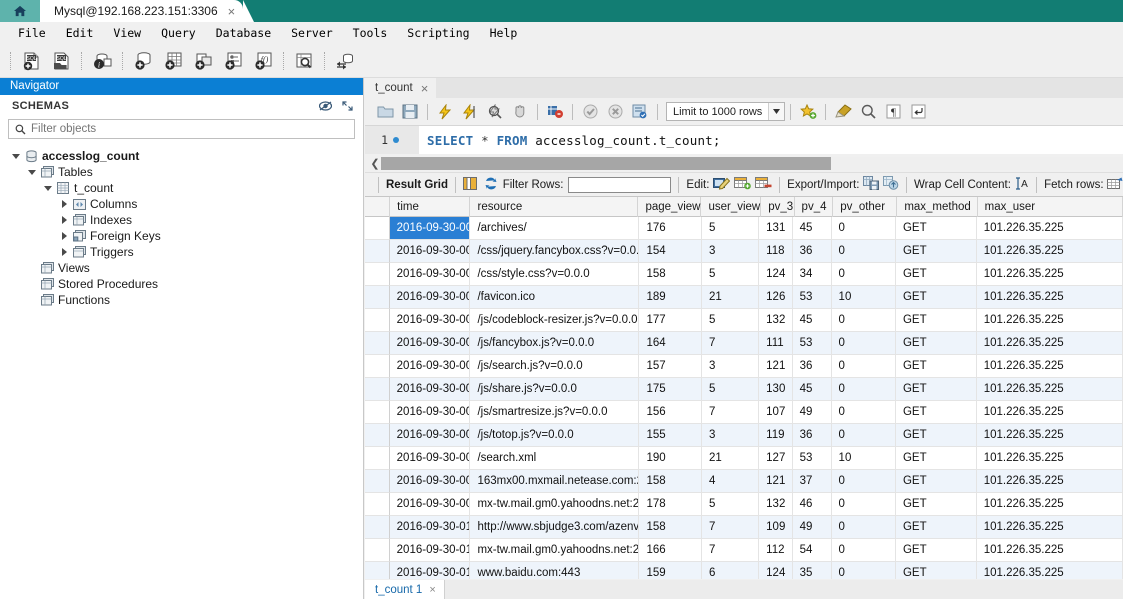 Image resolution: width=1123 pixels, height=599 pixels. What do you see at coordinates (620, 184) in the screenshot?
I see `filter-rows-input` at bounding box center [620, 184].